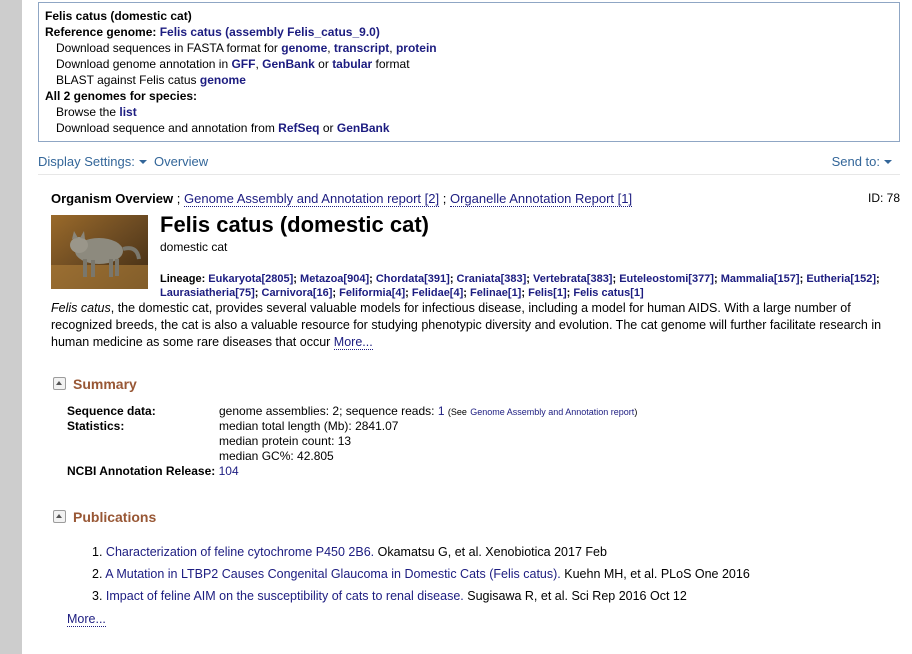  What do you see at coordinates (469, 163) in the screenshot?
I see `display-settings-bar: Display Settings: Overview Send to:` at bounding box center [469, 163].